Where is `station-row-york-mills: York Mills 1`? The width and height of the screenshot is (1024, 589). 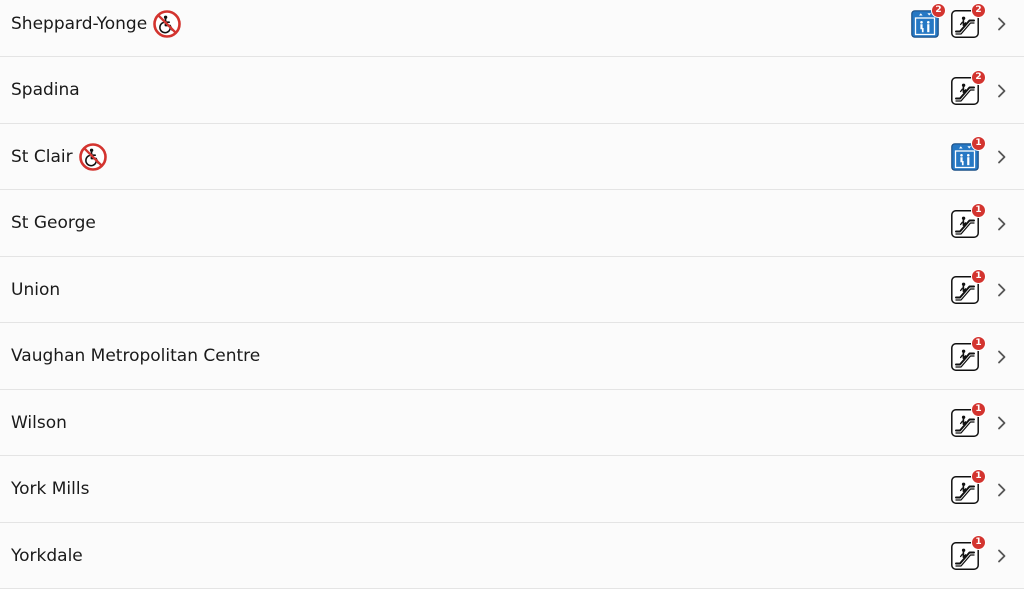
station-row-york-mills: York Mills 1 is located at coordinates (512, 490).